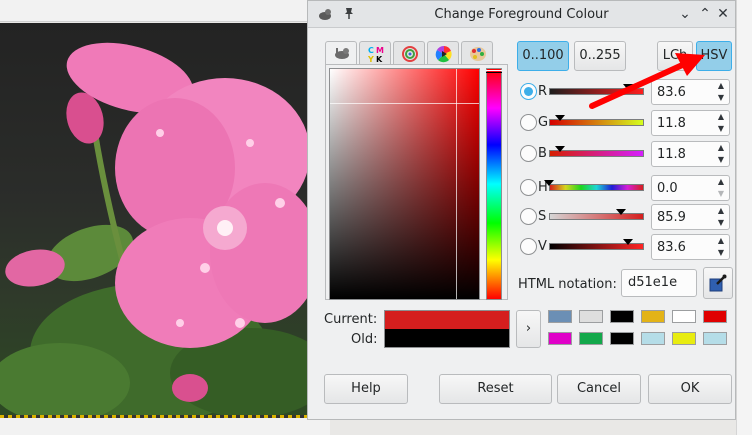  Describe the element at coordinates (528, 187) in the screenshot. I see `channel-h-radio` at that location.